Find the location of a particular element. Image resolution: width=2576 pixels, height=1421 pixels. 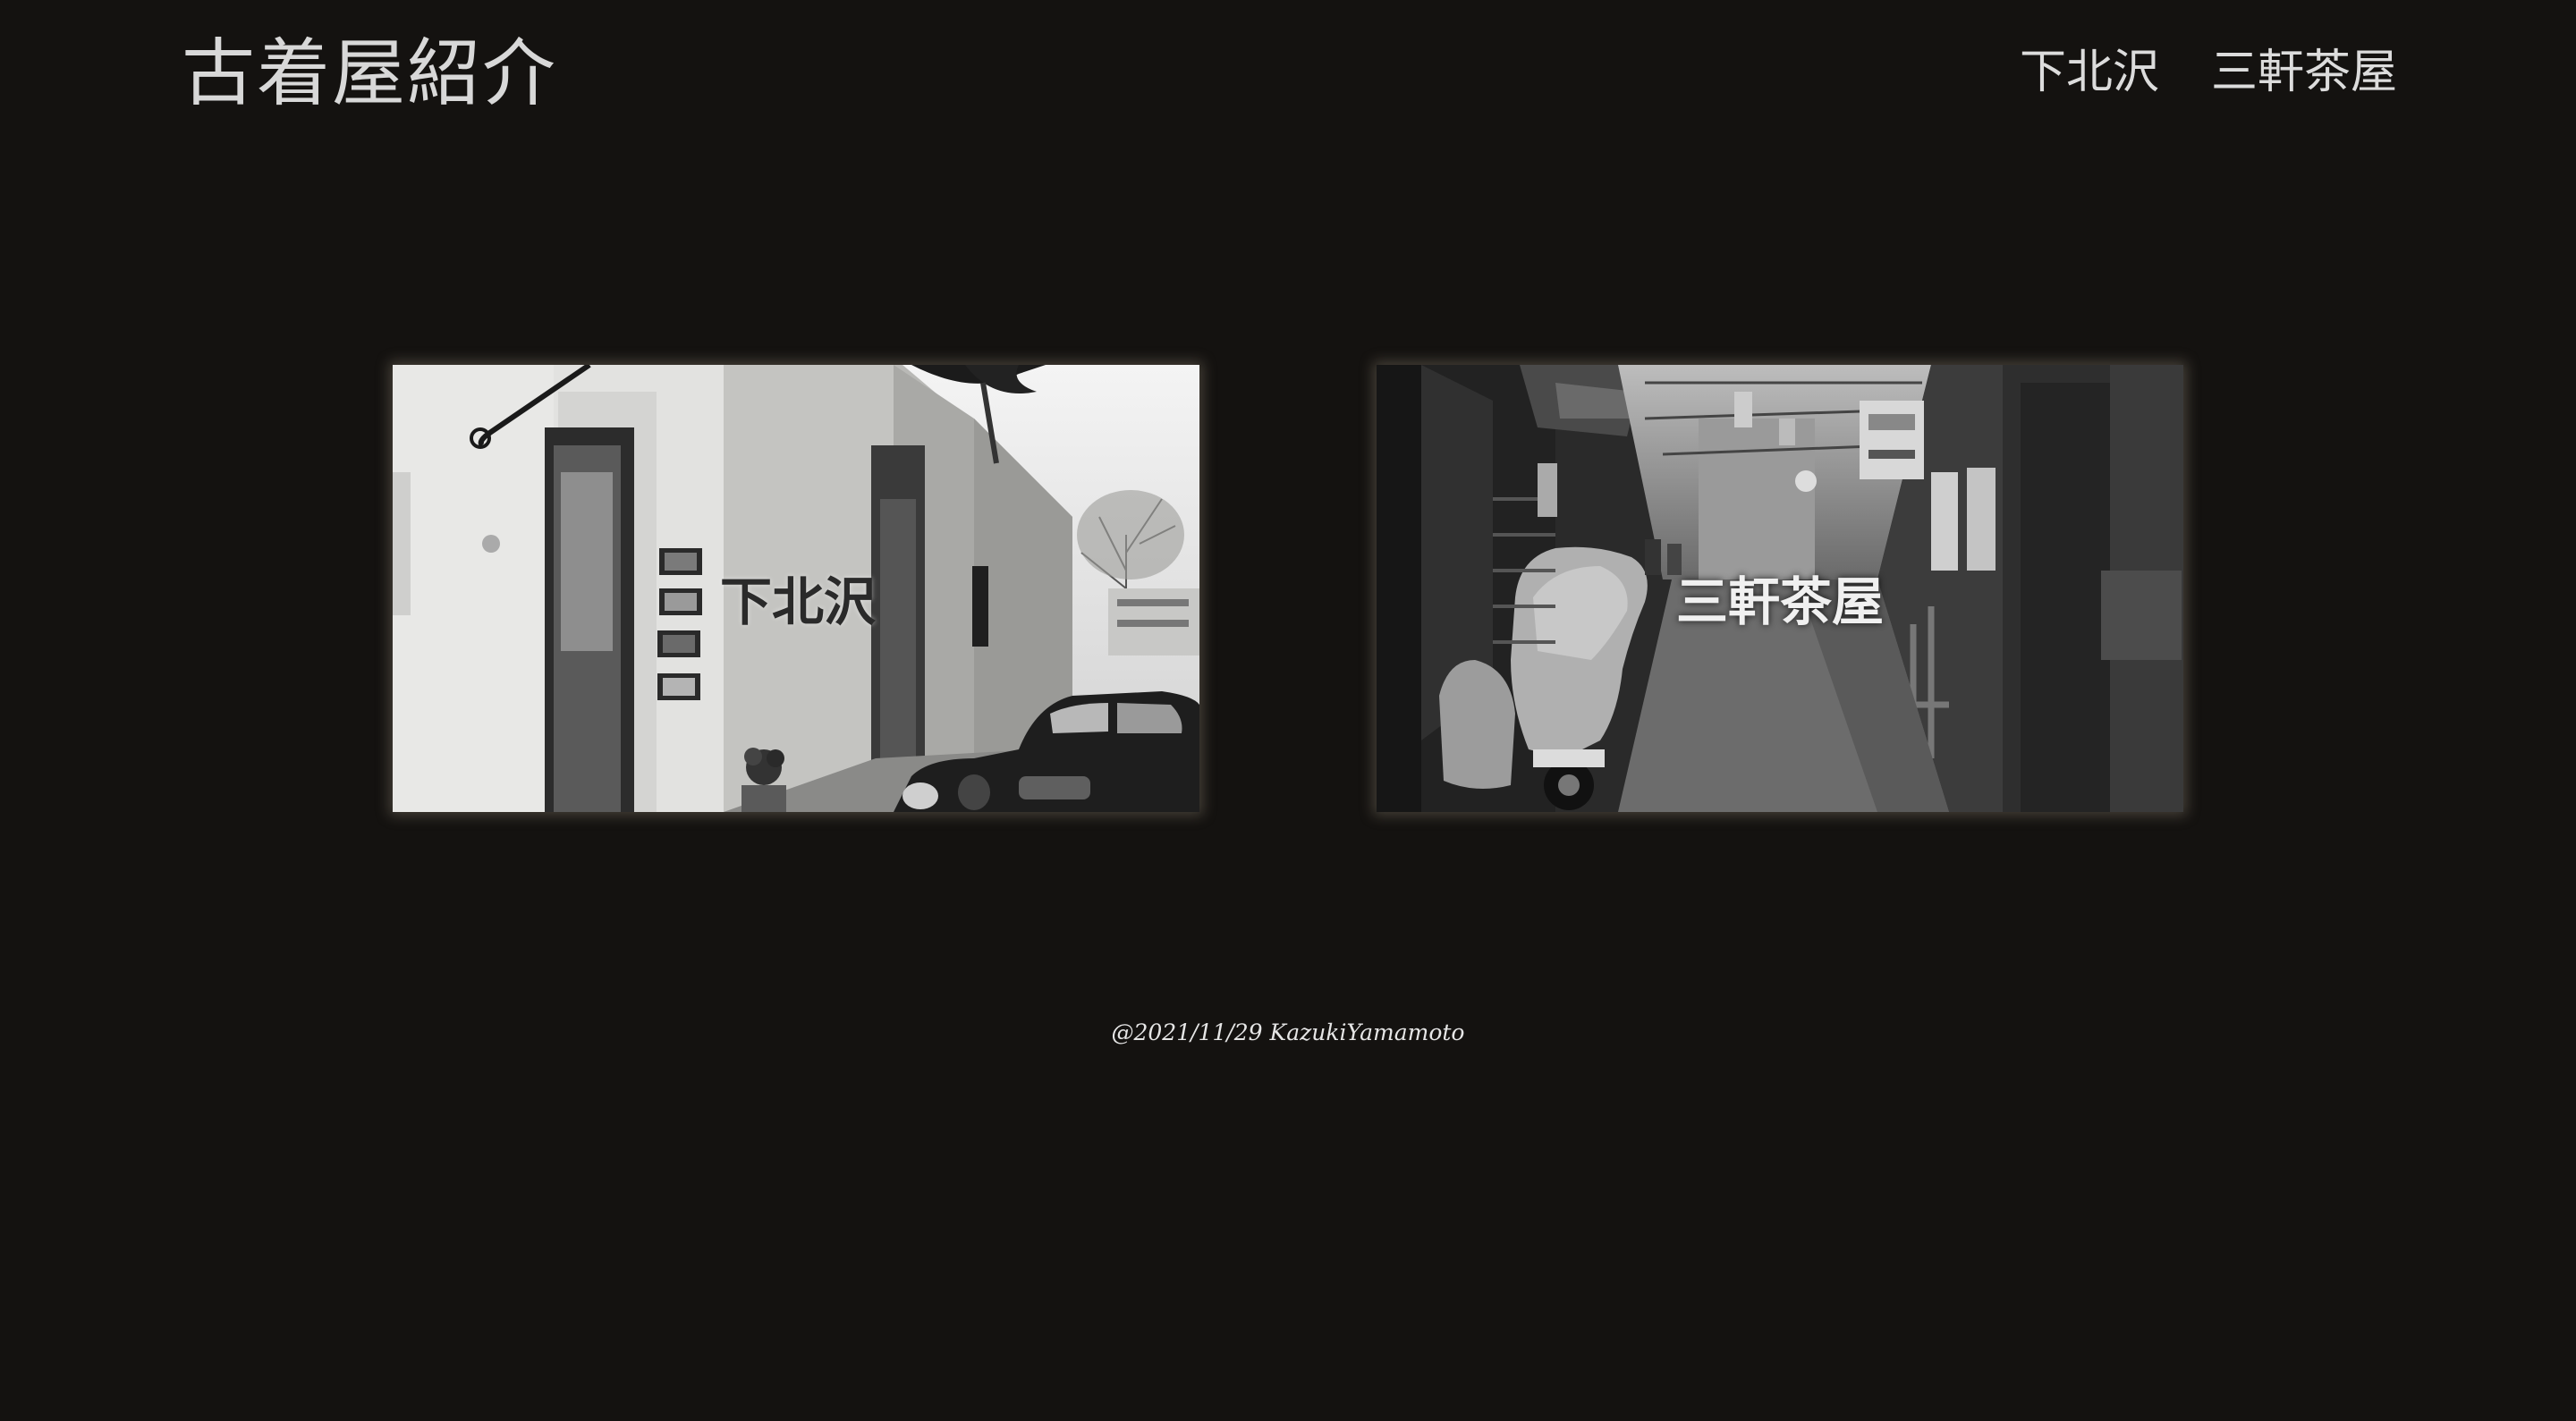

nav-link-sangenjaya: 三軒茶屋 is located at coordinates (2304, 73).